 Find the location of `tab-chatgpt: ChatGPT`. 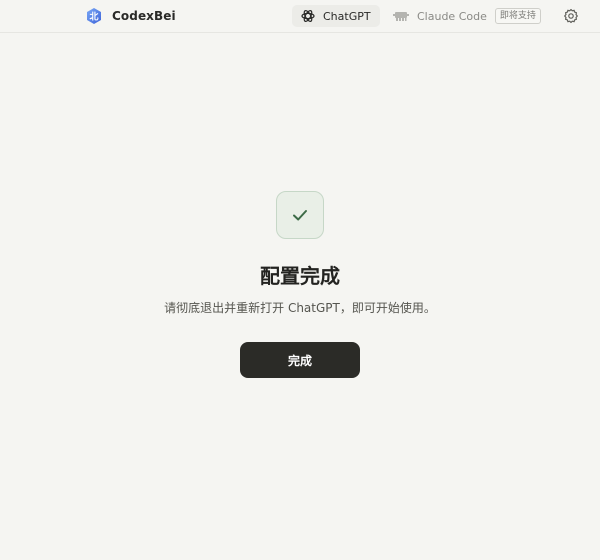

tab-chatgpt: ChatGPT is located at coordinates (336, 16).